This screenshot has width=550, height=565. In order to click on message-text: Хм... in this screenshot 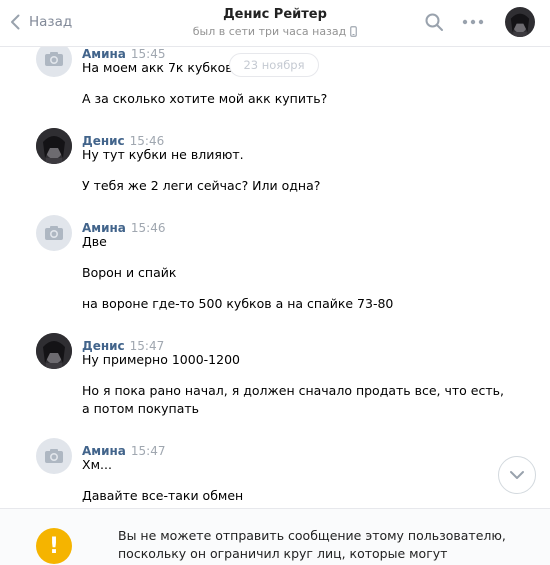, I will do `click(97, 464)`.